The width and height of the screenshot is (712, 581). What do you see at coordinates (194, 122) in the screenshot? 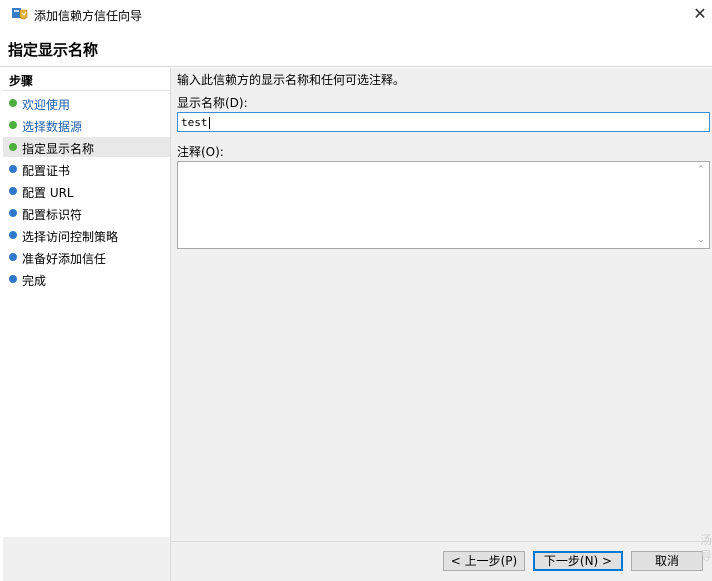
I see `display-name-value: test` at bounding box center [194, 122].